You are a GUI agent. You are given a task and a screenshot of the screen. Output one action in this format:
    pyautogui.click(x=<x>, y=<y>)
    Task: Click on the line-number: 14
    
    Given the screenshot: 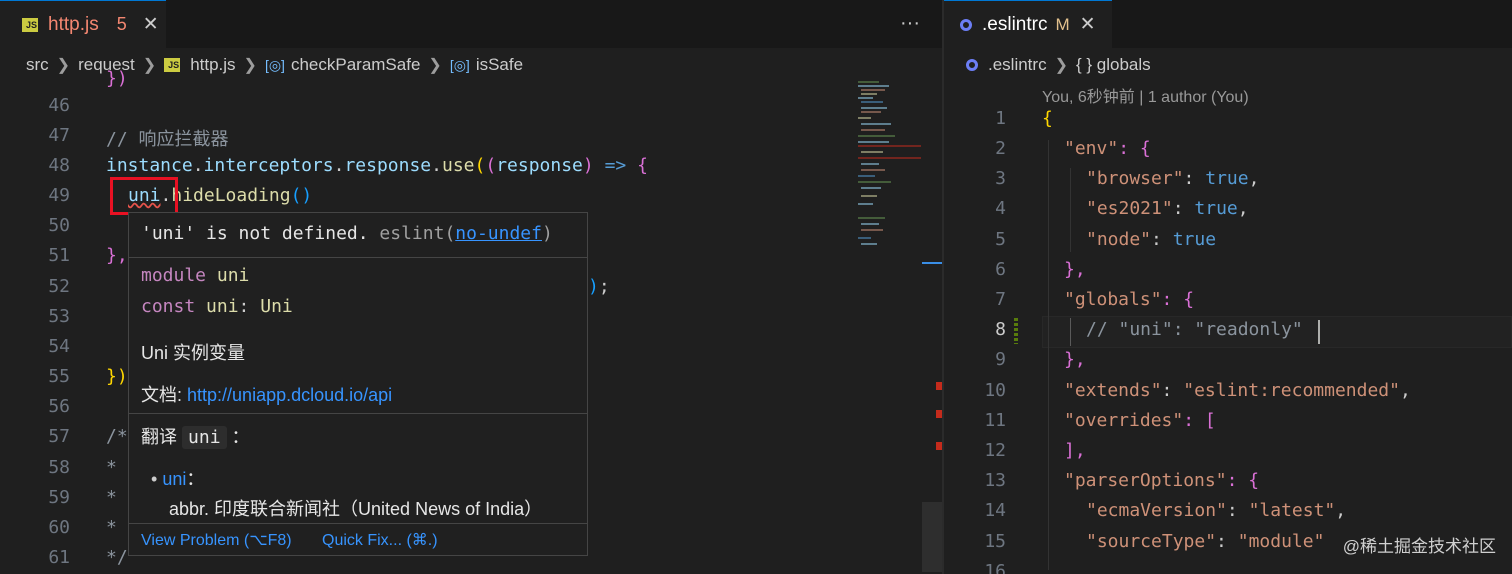 What is the action you would take?
    pyautogui.click(x=995, y=510)
    